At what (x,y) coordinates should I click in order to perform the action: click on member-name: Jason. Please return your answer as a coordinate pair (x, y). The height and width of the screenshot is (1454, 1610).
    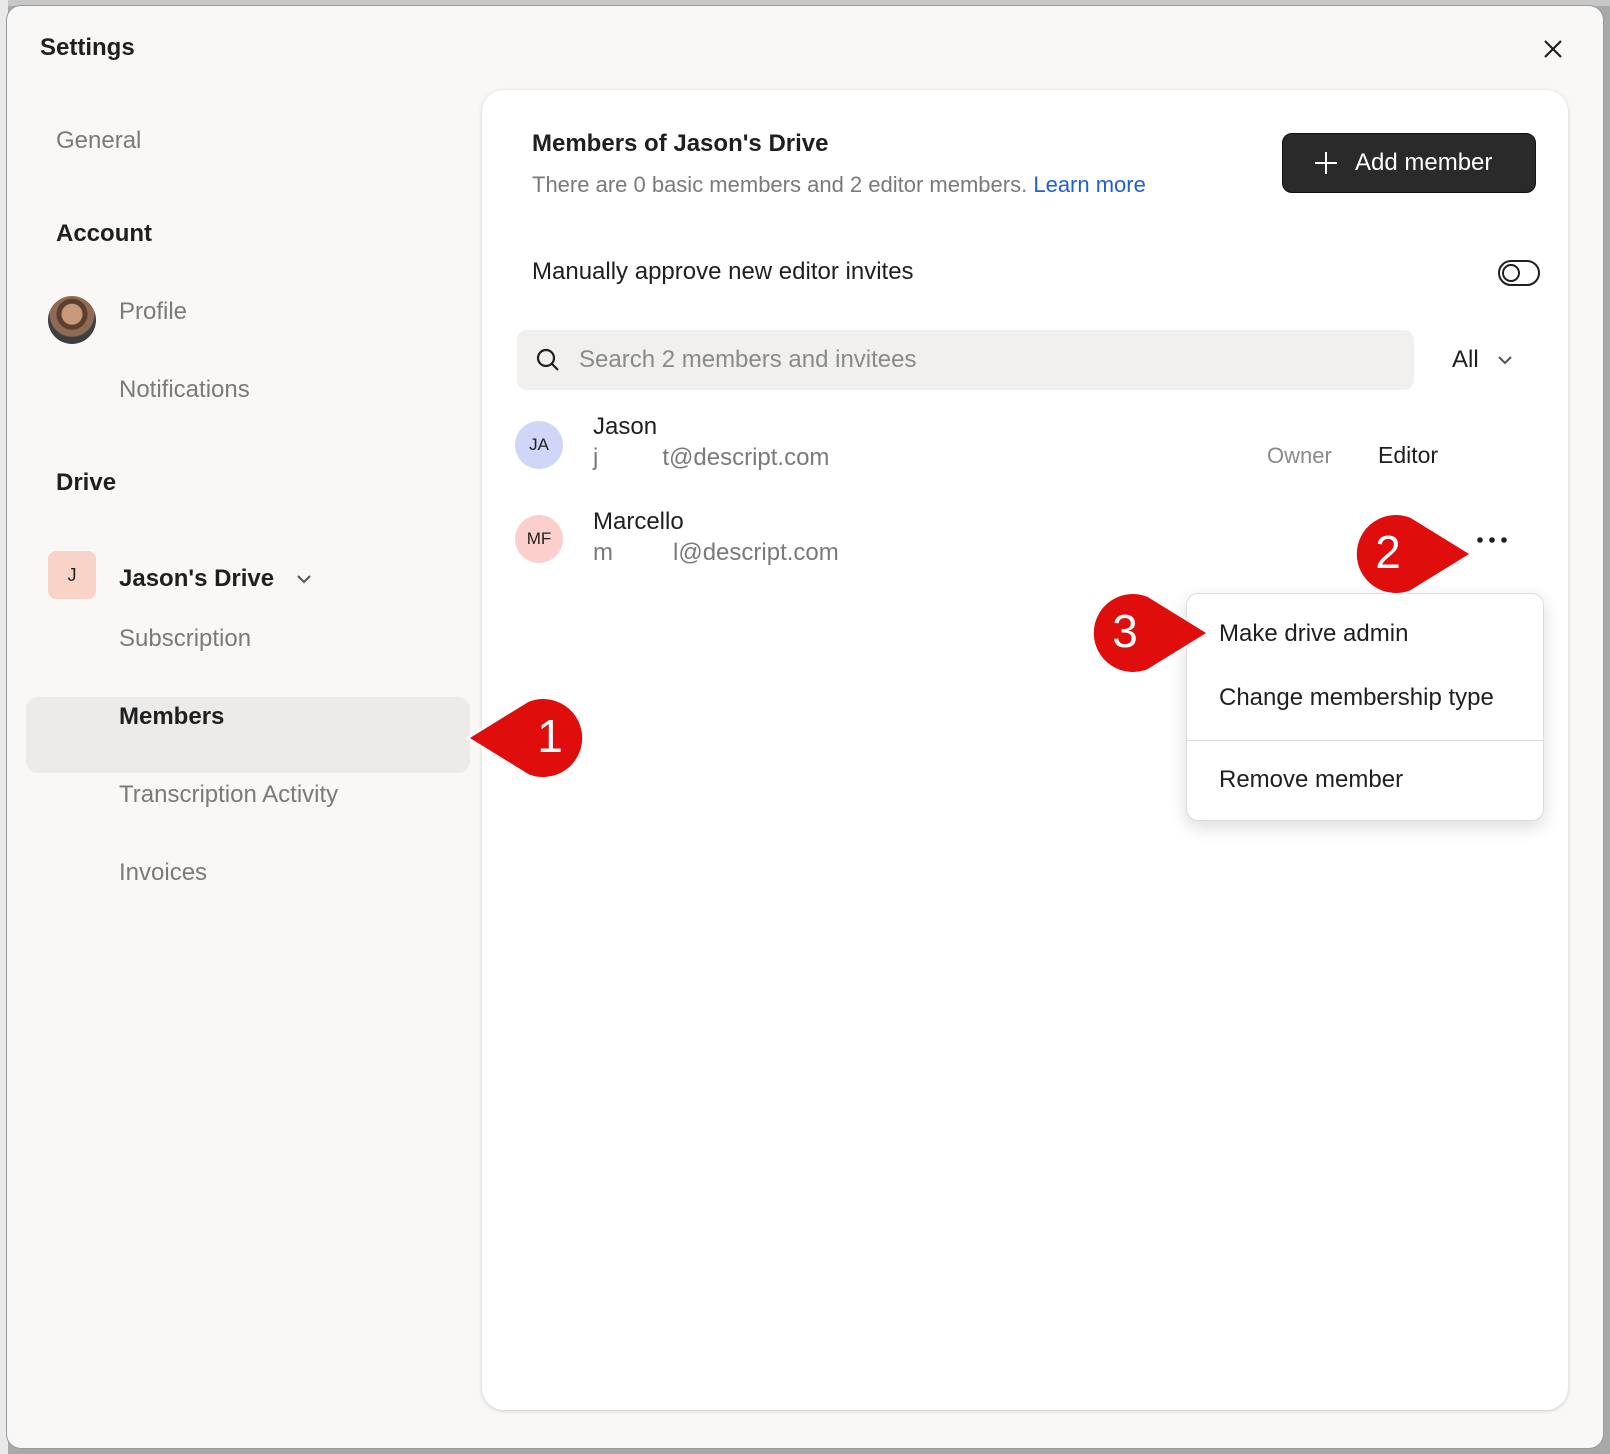
    Looking at the image, I should click on (625, 426).